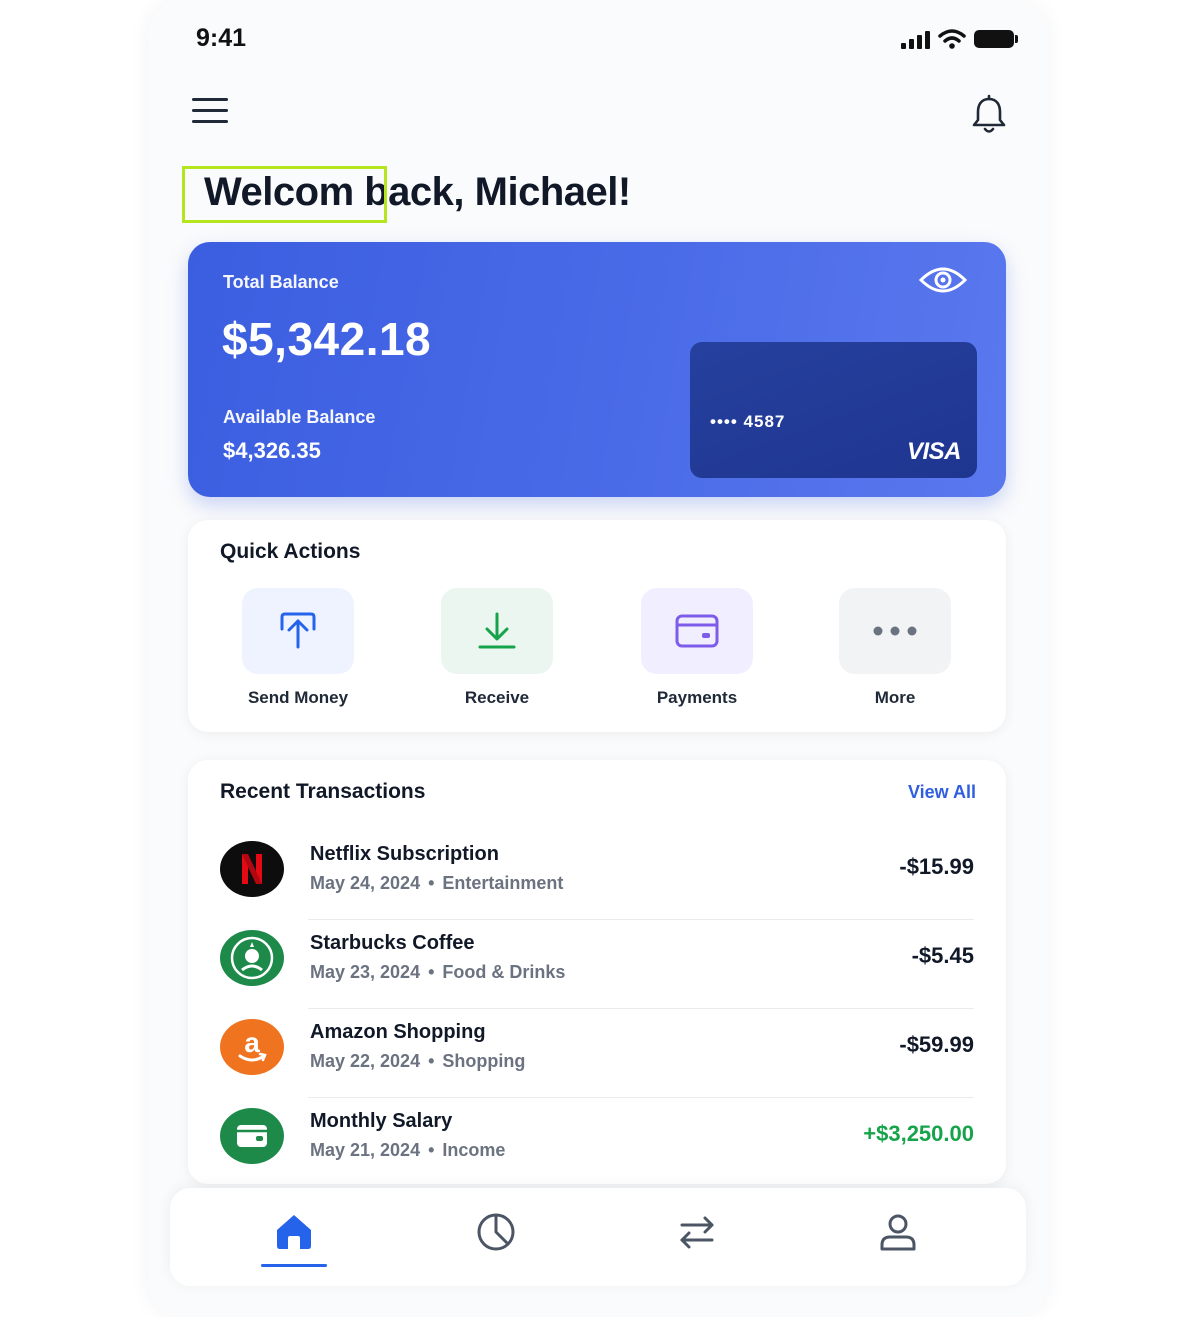 Image resolution: width=1194 pixels, height=1317 pixels. What do you see at coordinates (436, 883) in the screenshot?
I see `transaction-meta: May 24, 2024 • Entertainment` at bounding box center [436, 883].